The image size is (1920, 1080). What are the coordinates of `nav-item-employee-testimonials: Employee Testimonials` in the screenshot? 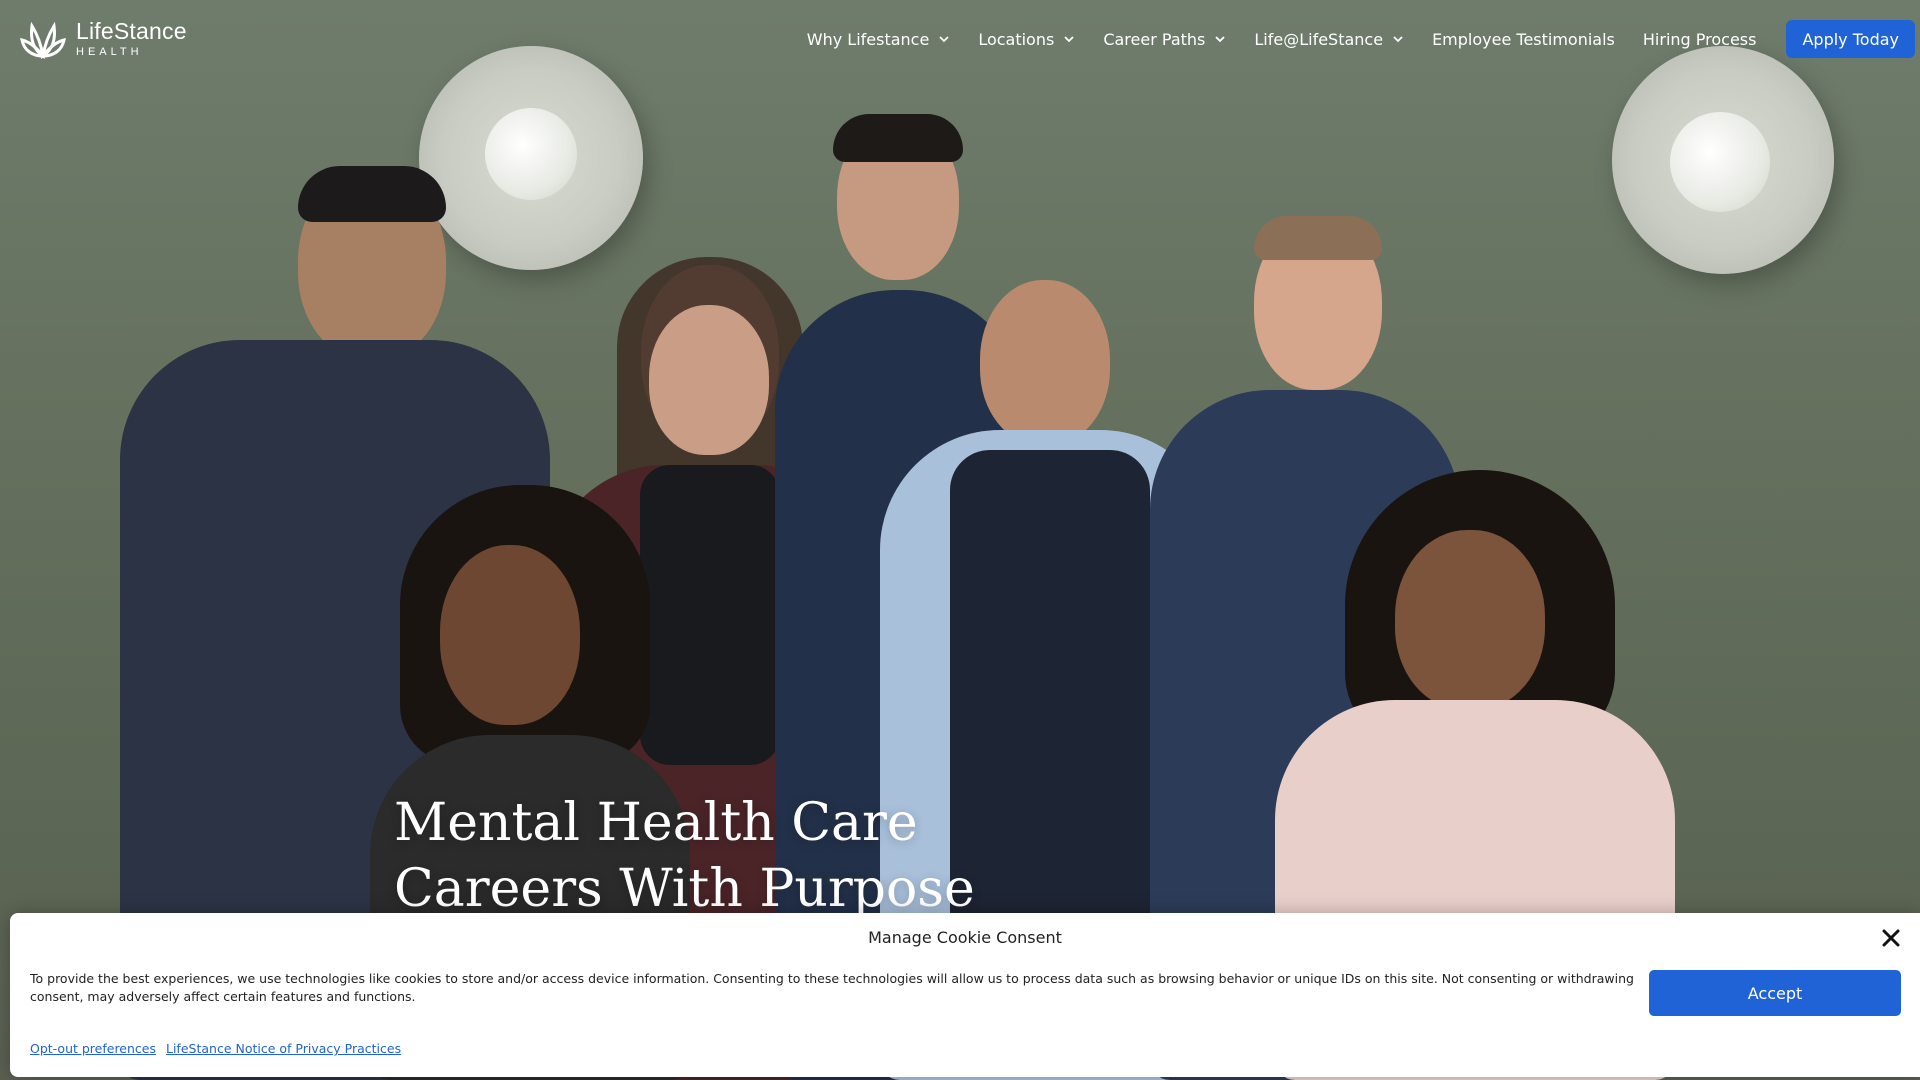 It's located at (1523, 39).